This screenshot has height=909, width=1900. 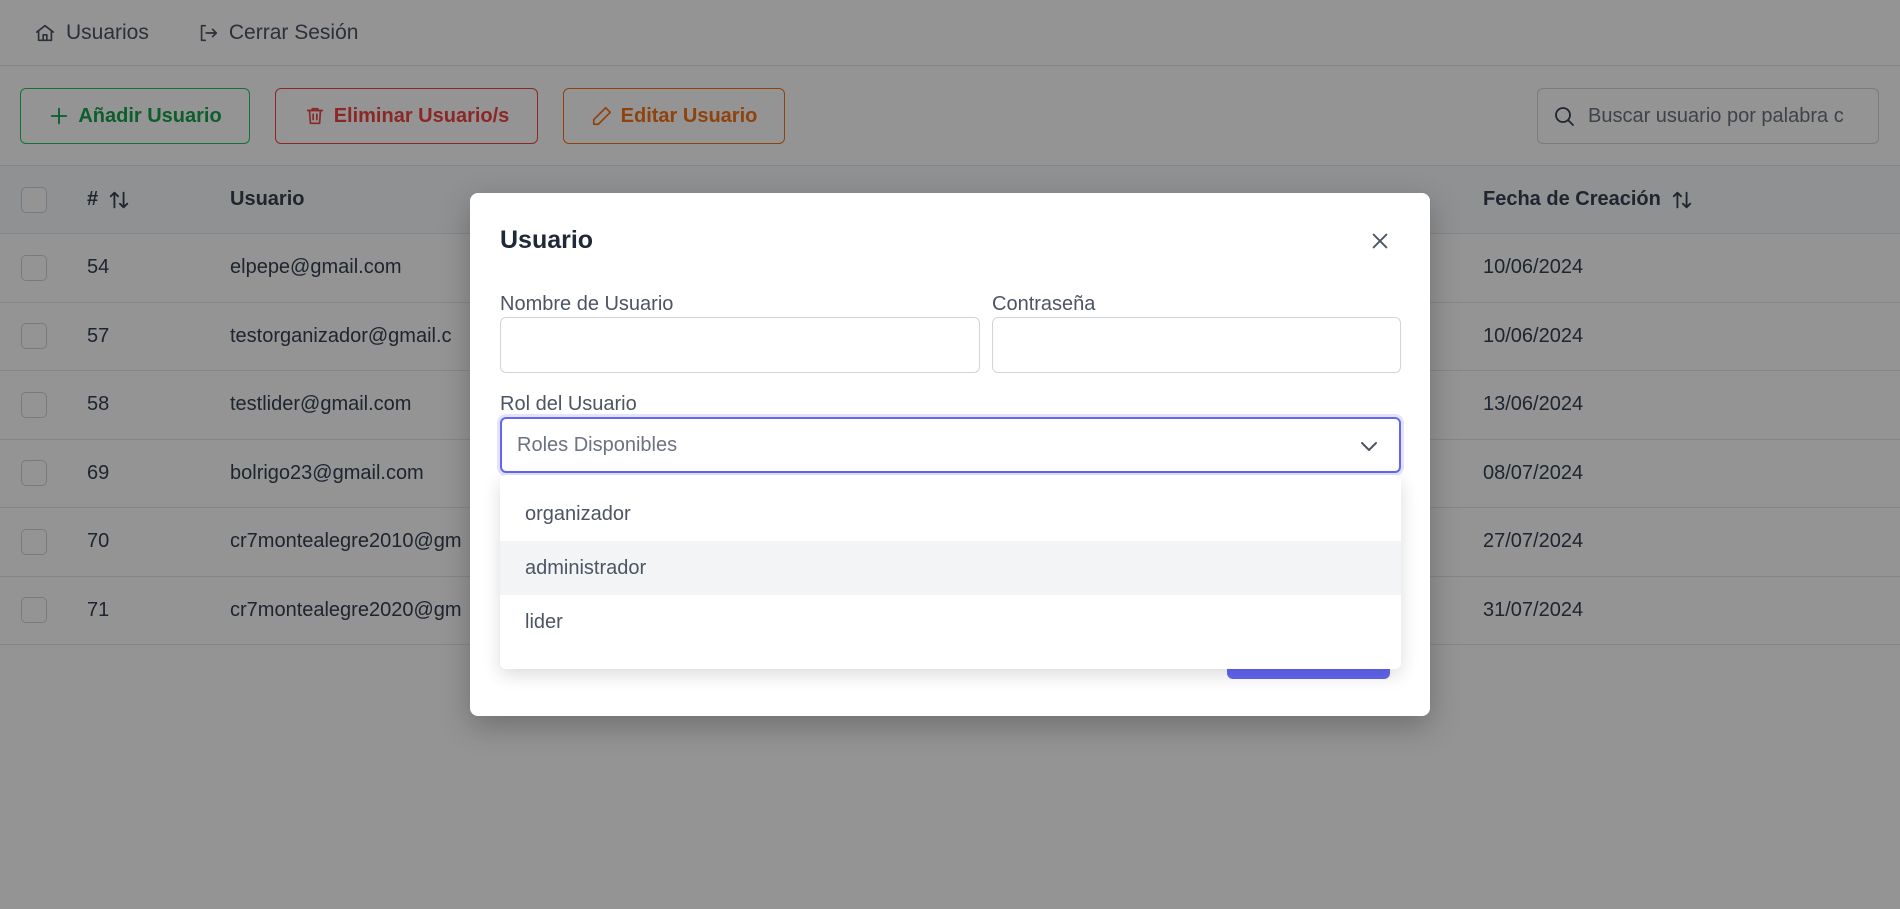 I want to click on role-label: Rol del Usuario, so click(x=568, y=404).